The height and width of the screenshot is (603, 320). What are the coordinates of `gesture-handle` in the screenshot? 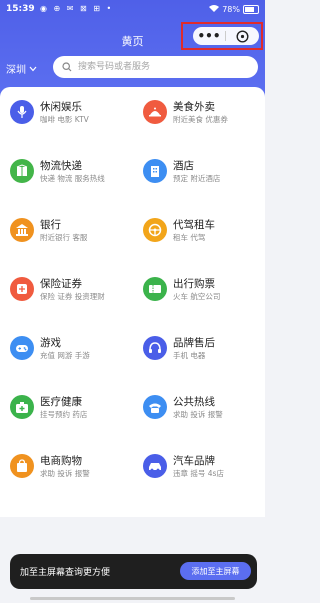 It's located at (132, 598).